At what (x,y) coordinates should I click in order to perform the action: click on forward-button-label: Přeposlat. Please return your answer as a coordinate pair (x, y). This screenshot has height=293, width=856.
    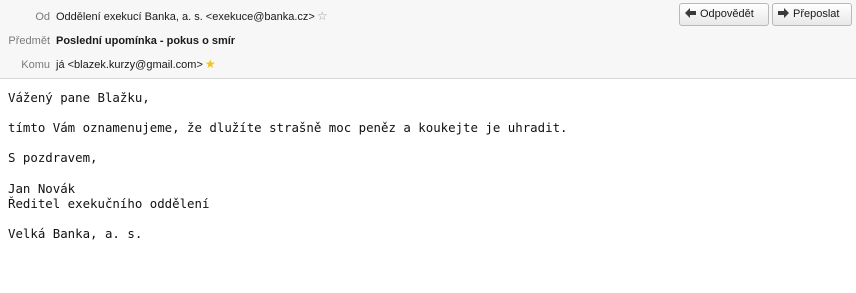
    Looking at the image, I should click on (816, 14).